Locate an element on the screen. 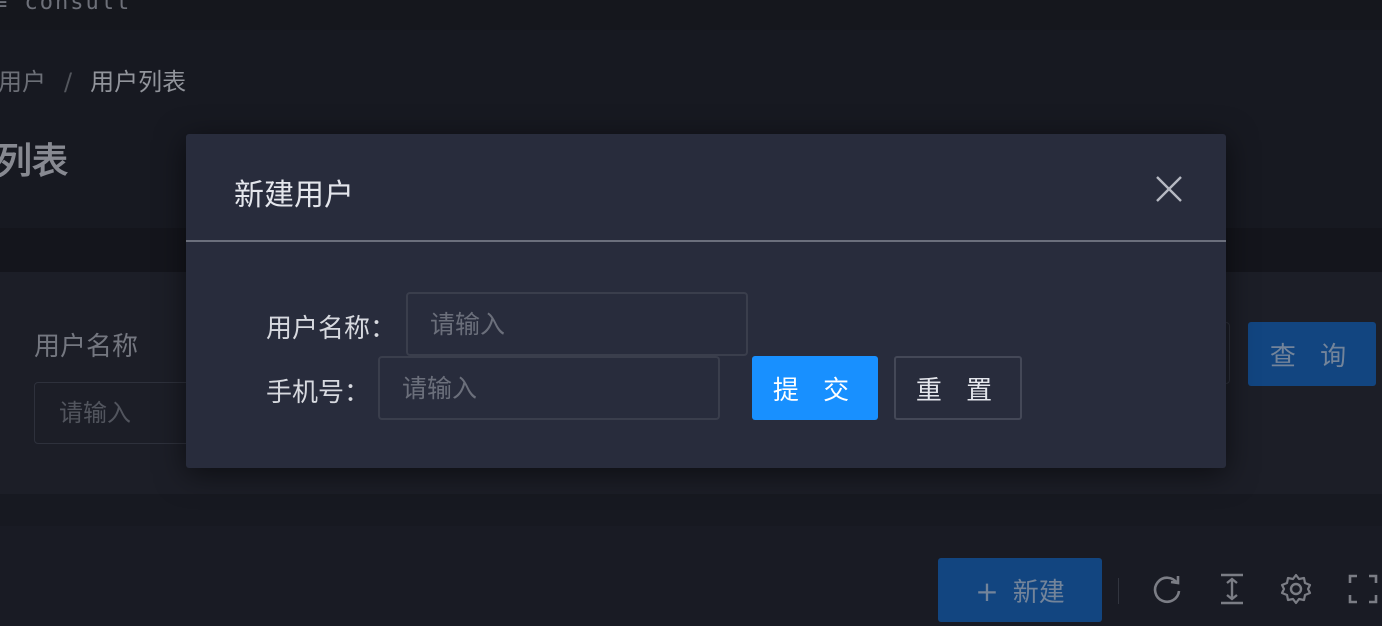 The image size is (1382, 626). phone-label: 手机号： is located at coordinates (318, 393).